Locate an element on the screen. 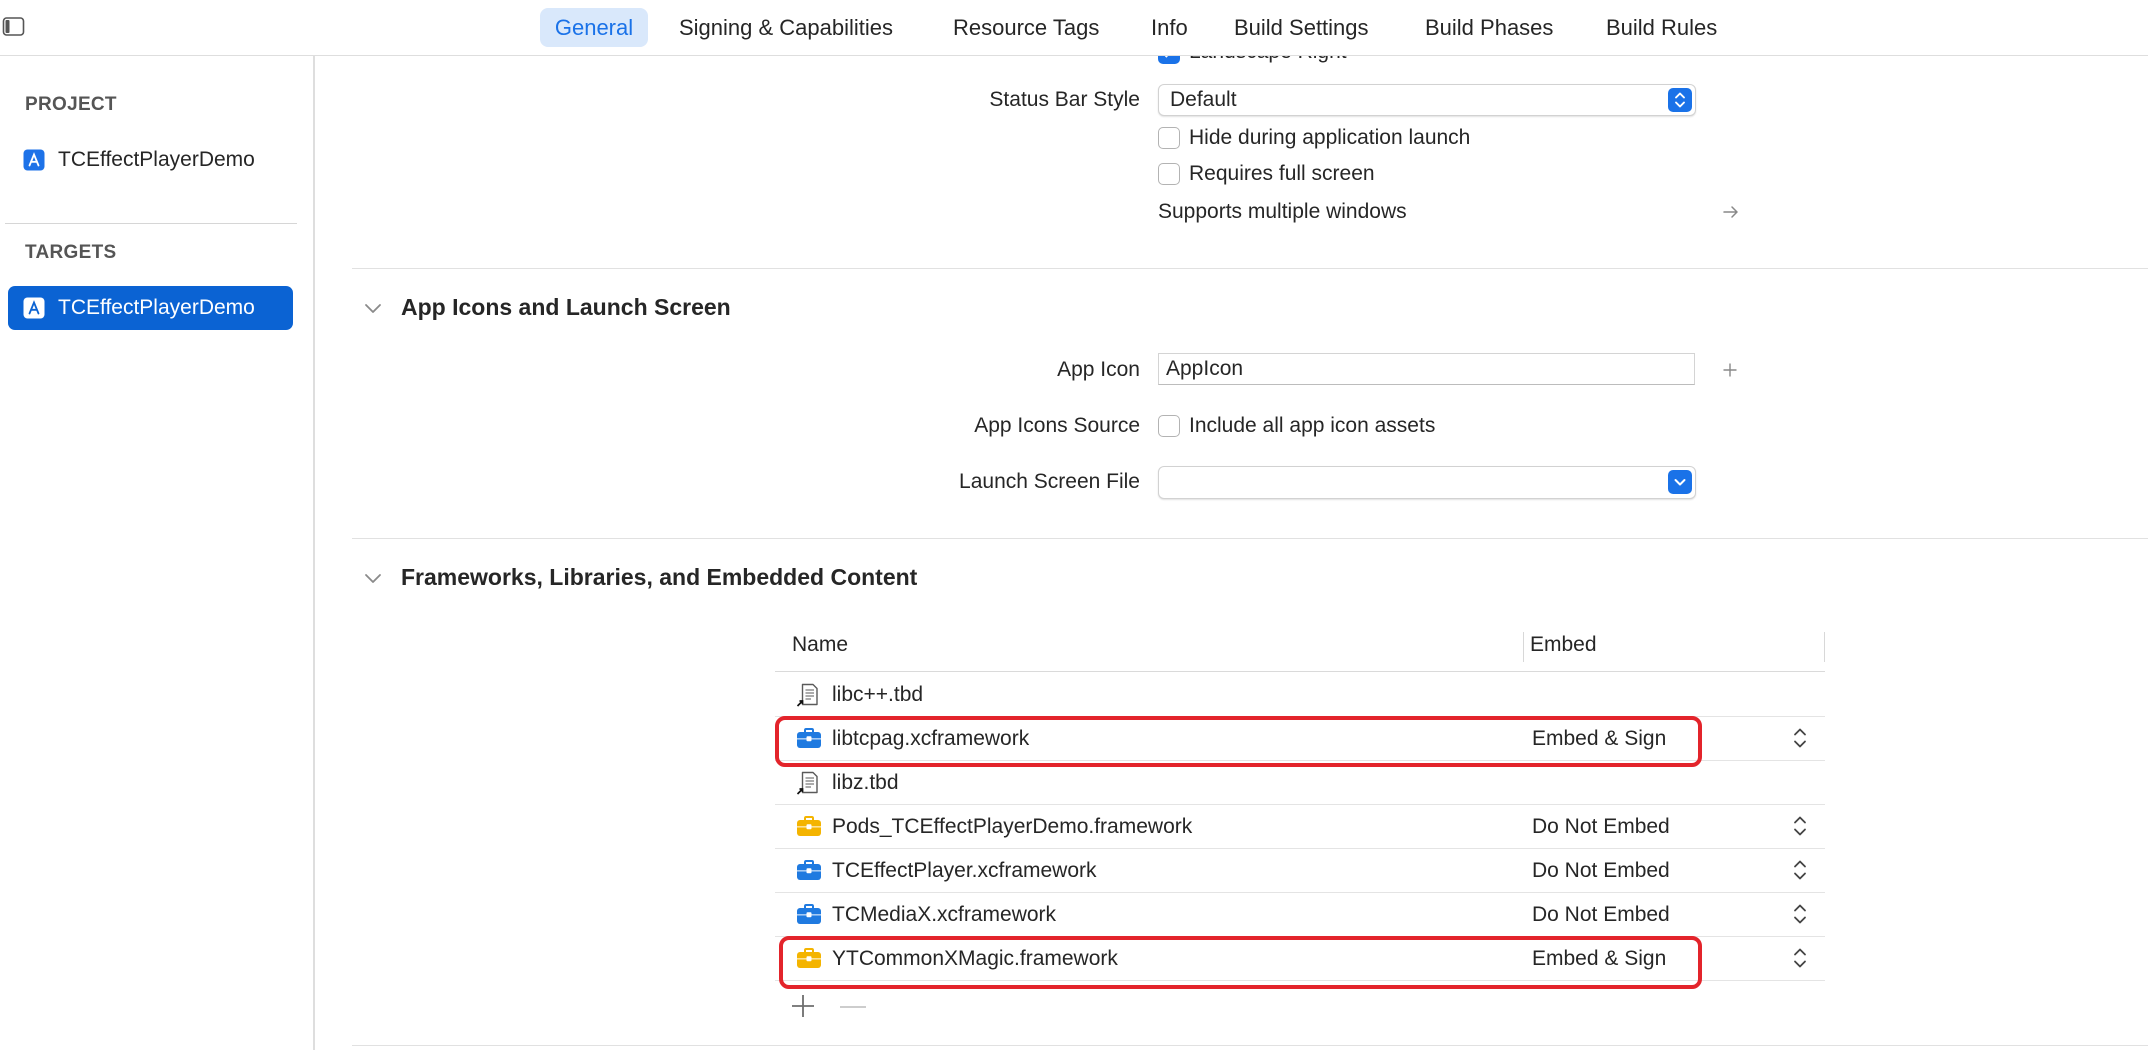 The width and height of the screenshot is (2148, 1050). column-header-name: Name is located at coordinates (820, 645).